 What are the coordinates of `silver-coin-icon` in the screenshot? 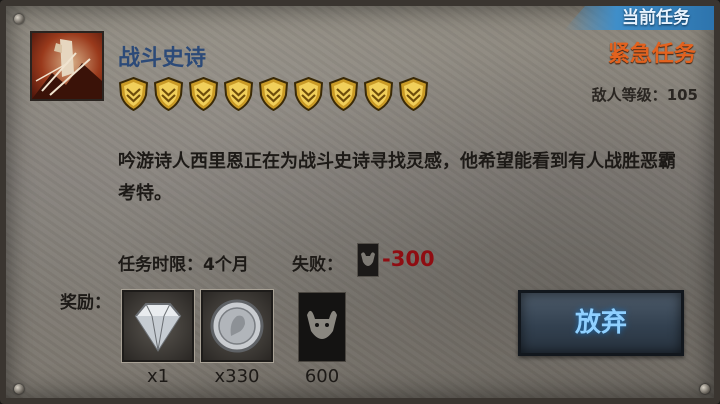 It's located at (237, 326).